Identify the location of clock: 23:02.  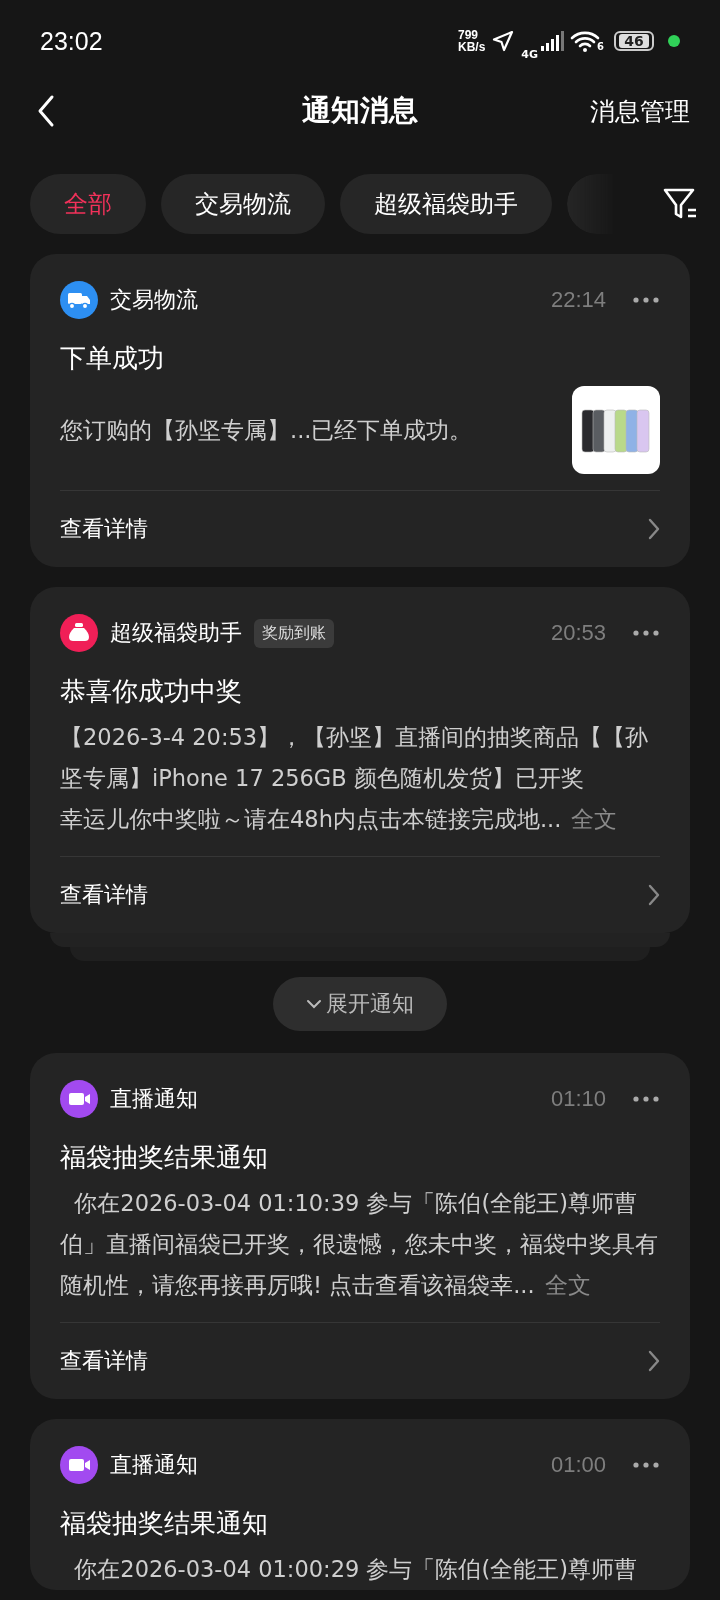
(71, 41).